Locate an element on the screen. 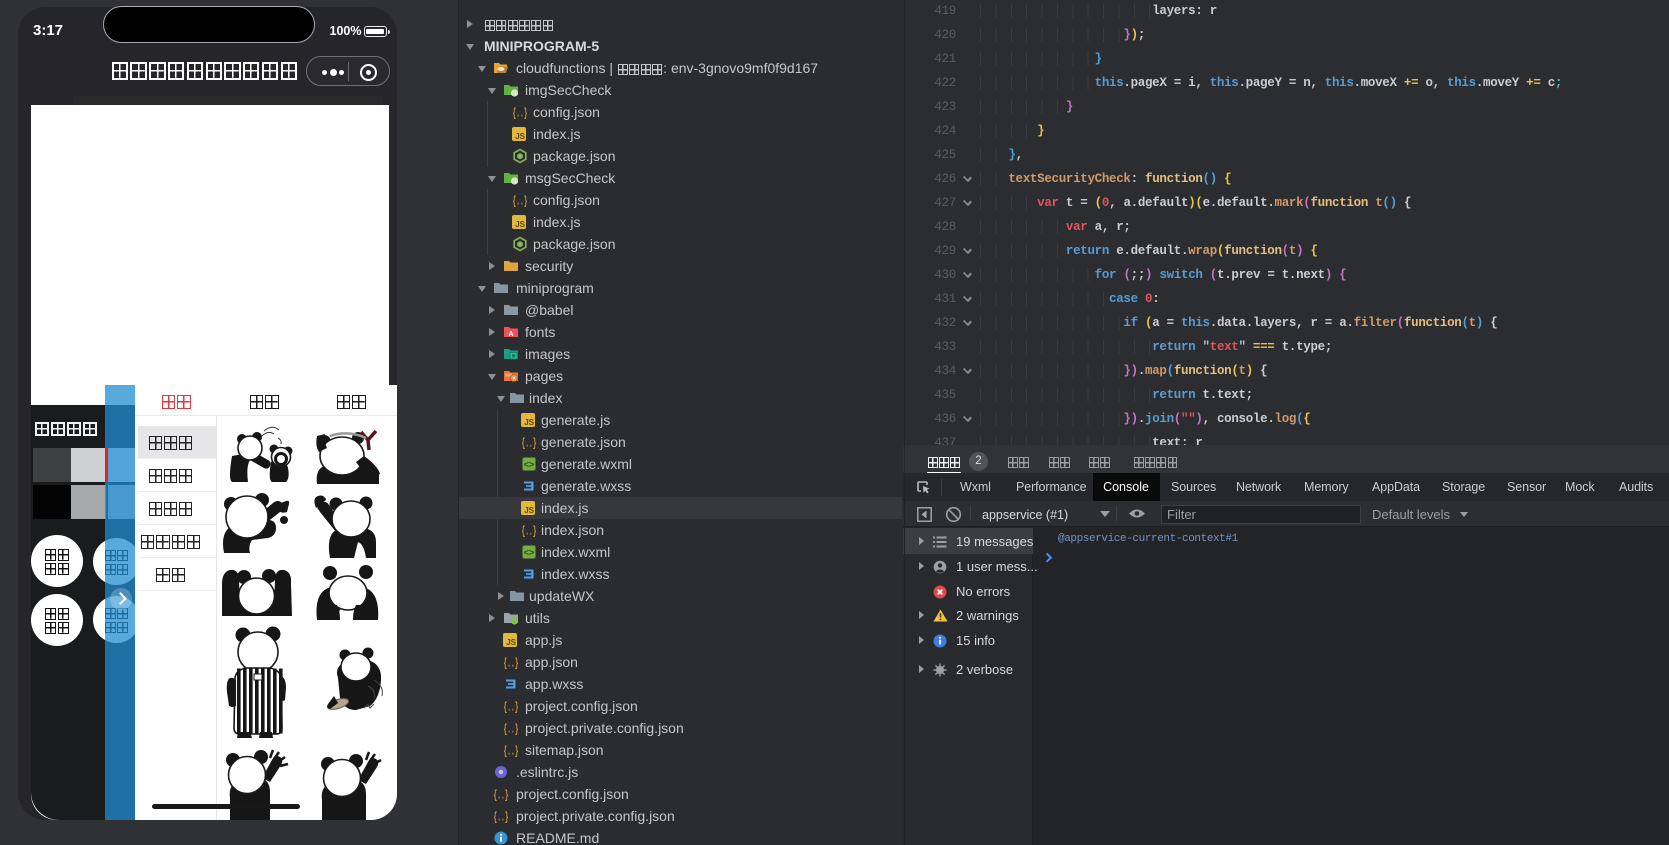  svg-text: A is located at coordinates (510, 334).